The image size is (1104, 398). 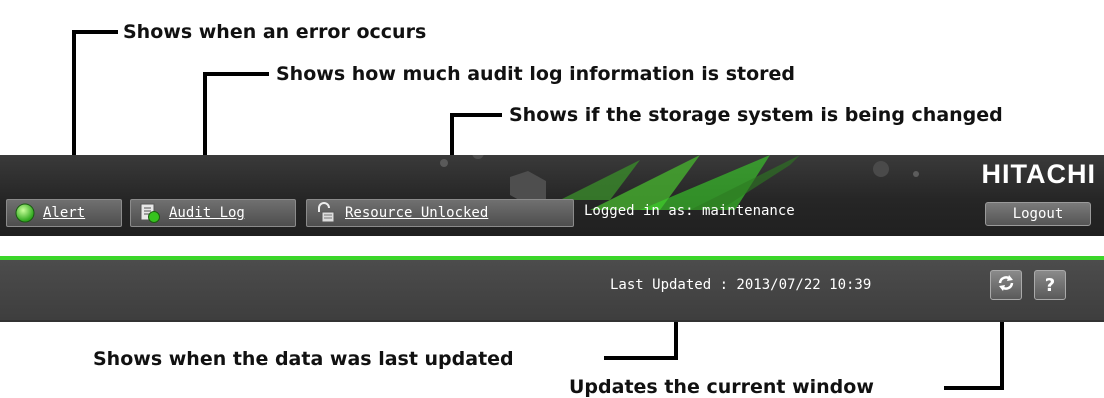 I want to click on callout-alert: Shows when an error occurs, so click(x=275, y=32).